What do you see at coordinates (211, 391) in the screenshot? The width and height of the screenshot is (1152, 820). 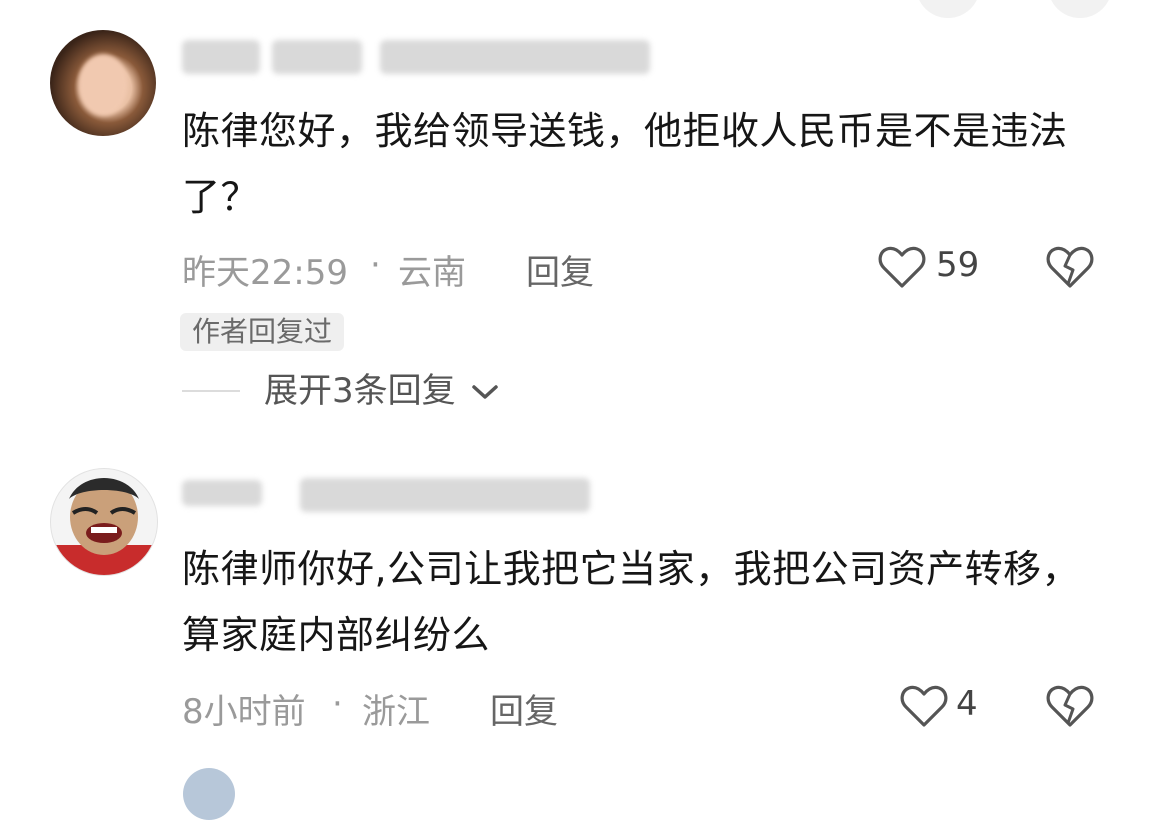 I see `divider-line` at bounding box center [211, 391].